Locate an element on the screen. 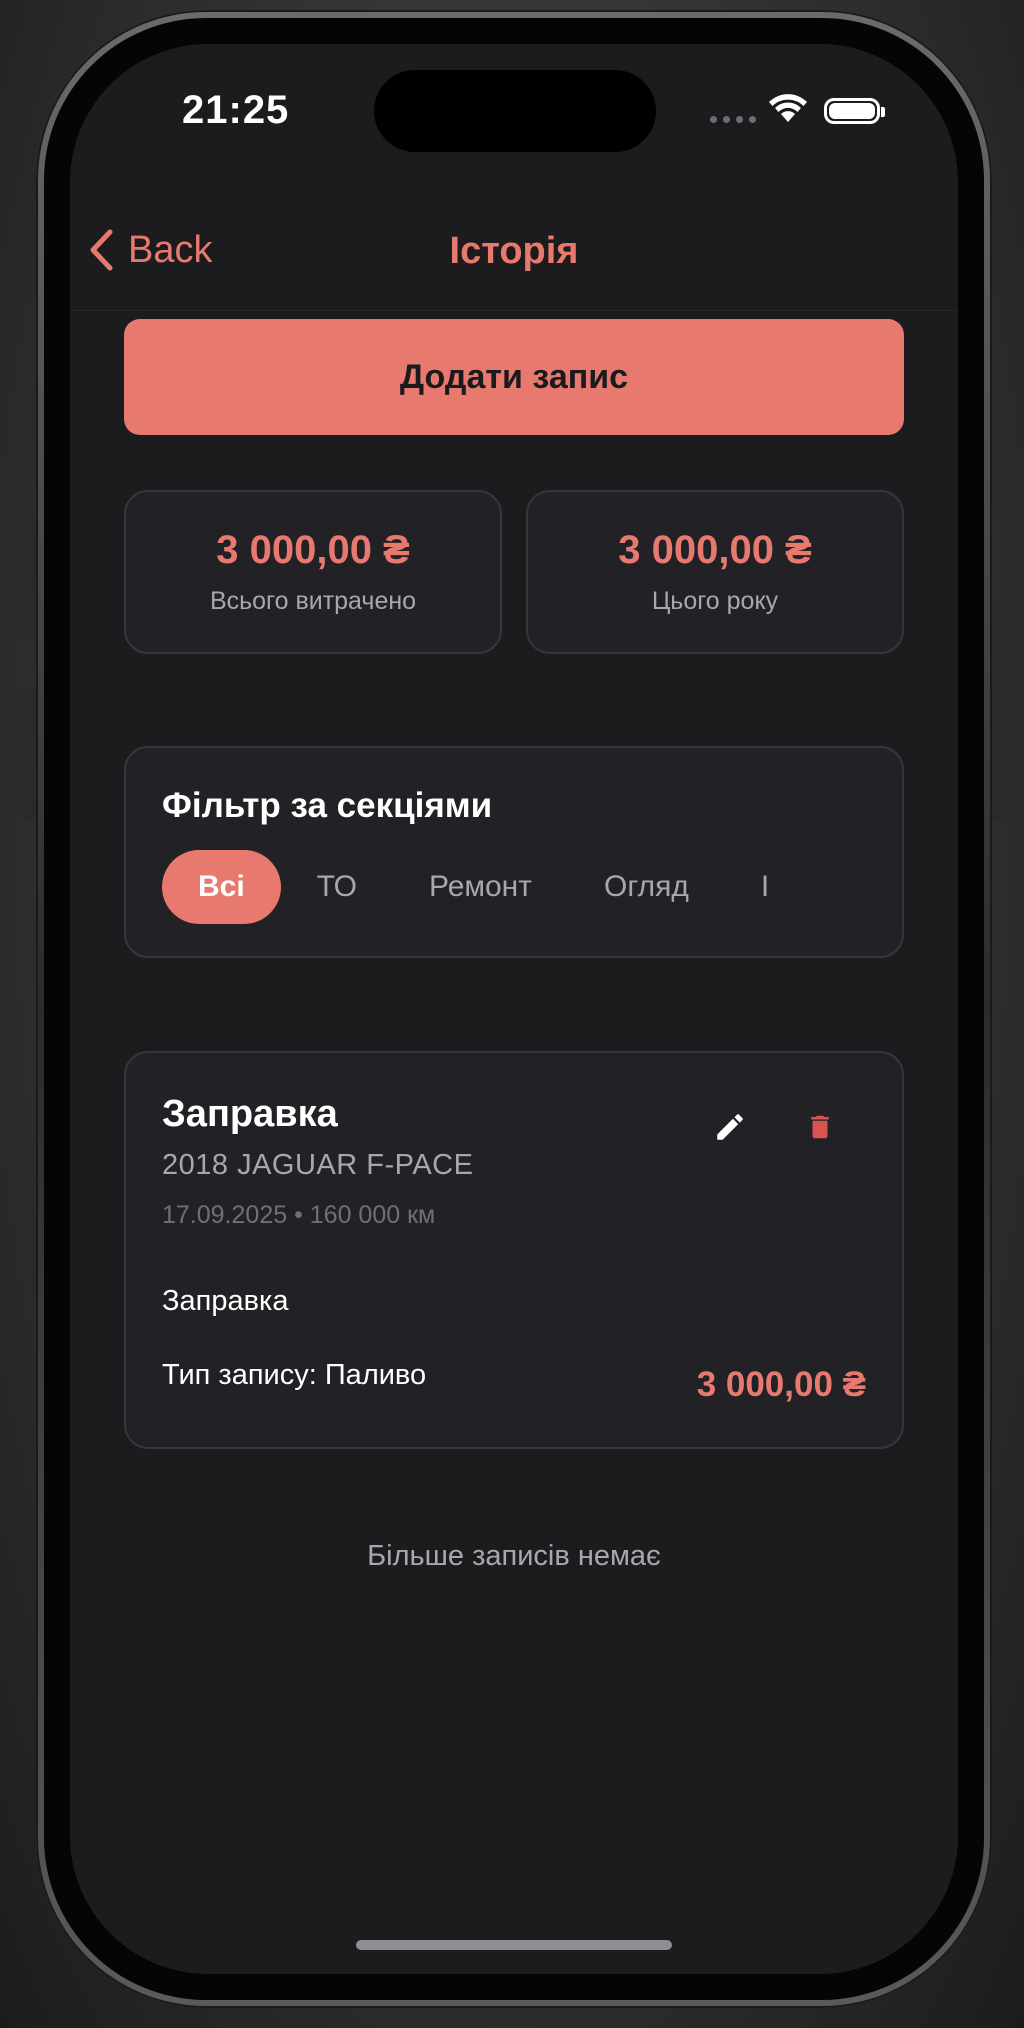 Image resolution: width=1024 pixels, height=2028 pixels. add-record-button: Додати запис is located at coordinates (514, 377).